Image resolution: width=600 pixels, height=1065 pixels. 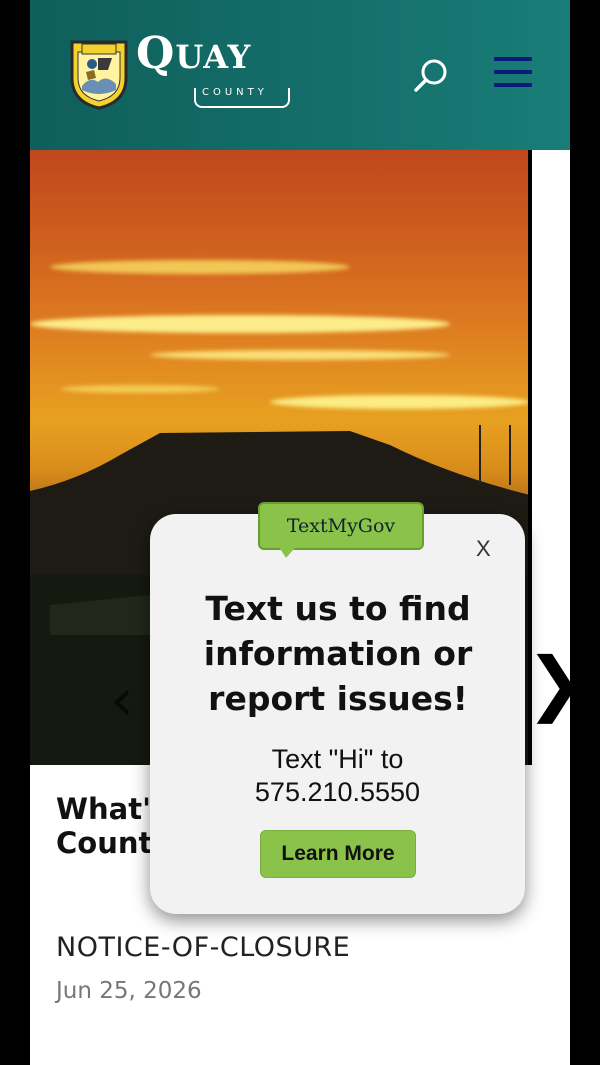 I want to click on speech-bubble-tail-icon, so click(x=288, y=550).